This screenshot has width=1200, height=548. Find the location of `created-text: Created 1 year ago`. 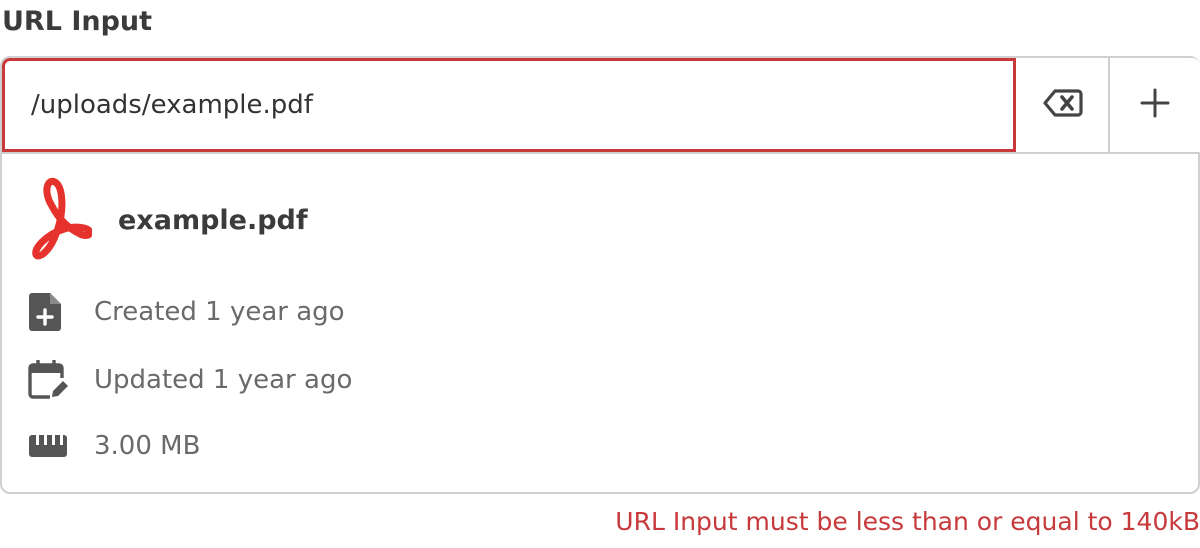

created-text: Created 1 year ago is located at coordinates (219, 312).